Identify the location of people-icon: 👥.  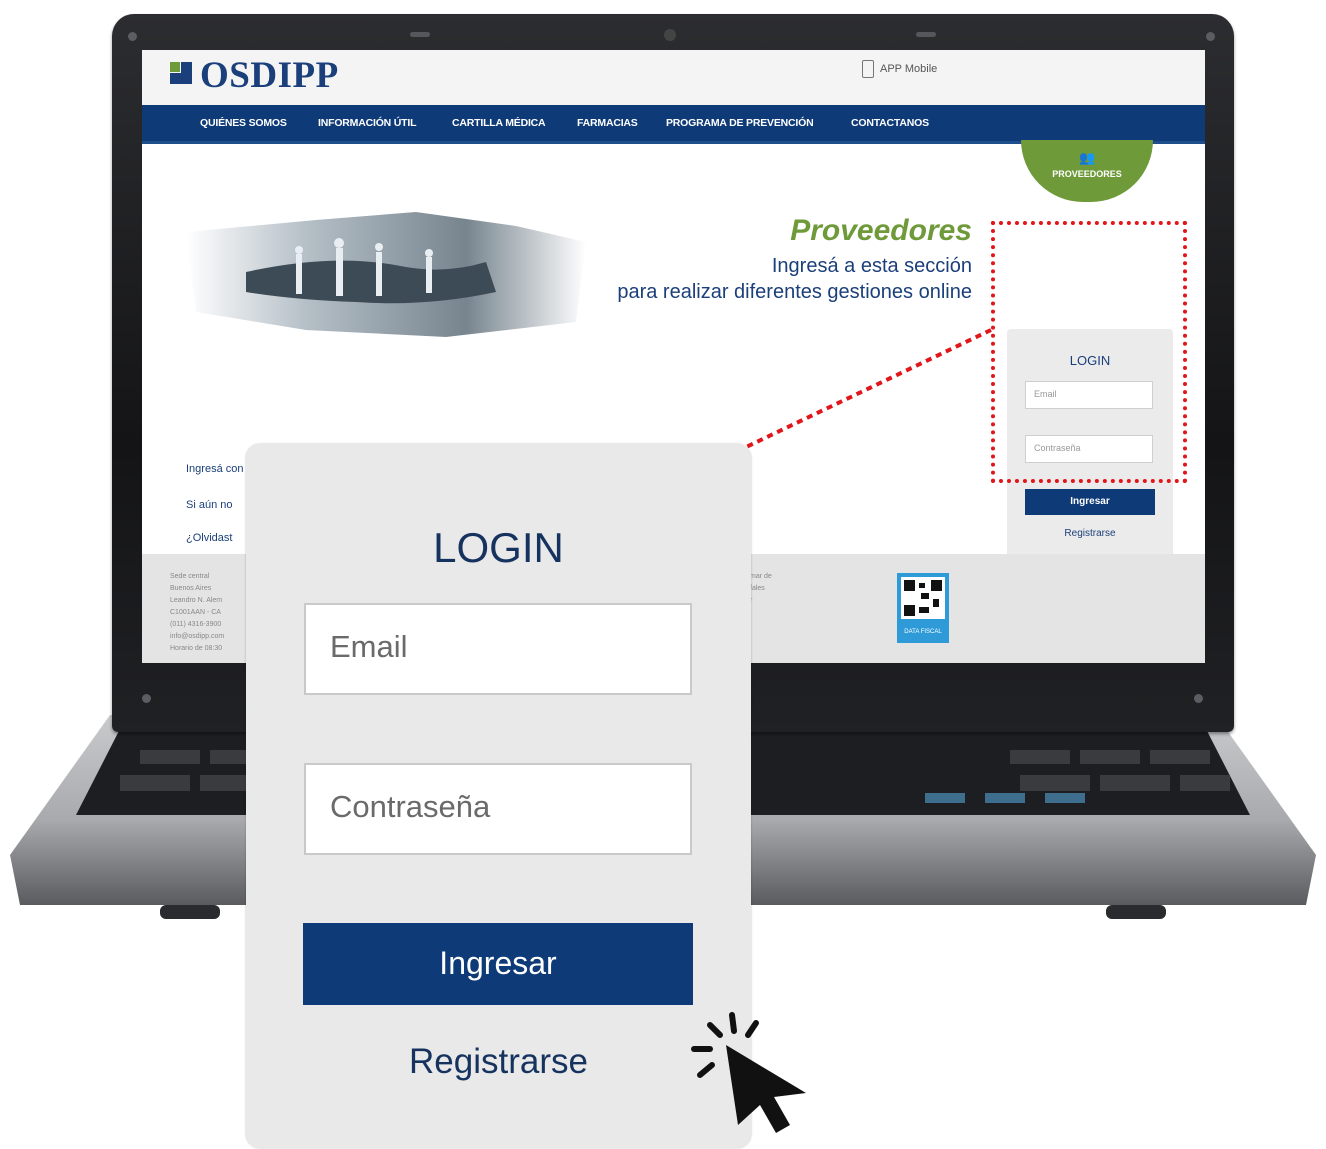
(1087, 157).